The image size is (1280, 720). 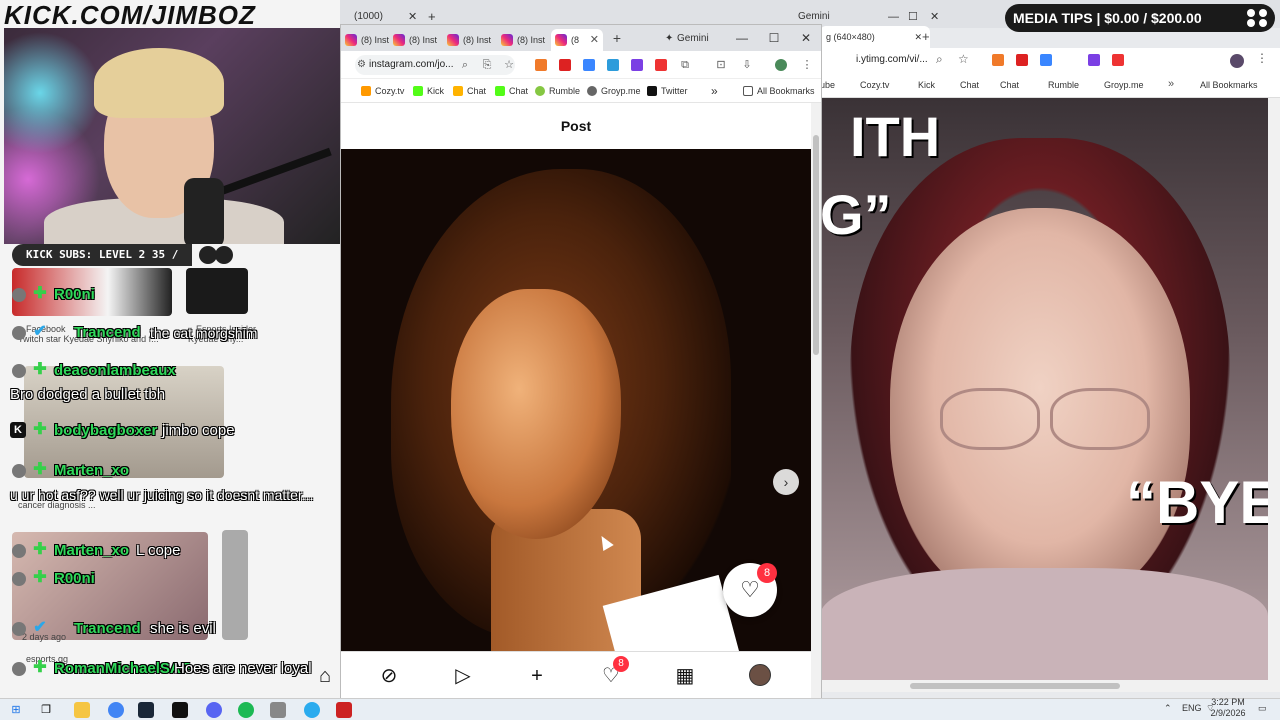 What do you see at coordinates (122, 668) in the screenshot?
I see `chat-username: RomanMichaelSAF` at bounding box center [122, 668].